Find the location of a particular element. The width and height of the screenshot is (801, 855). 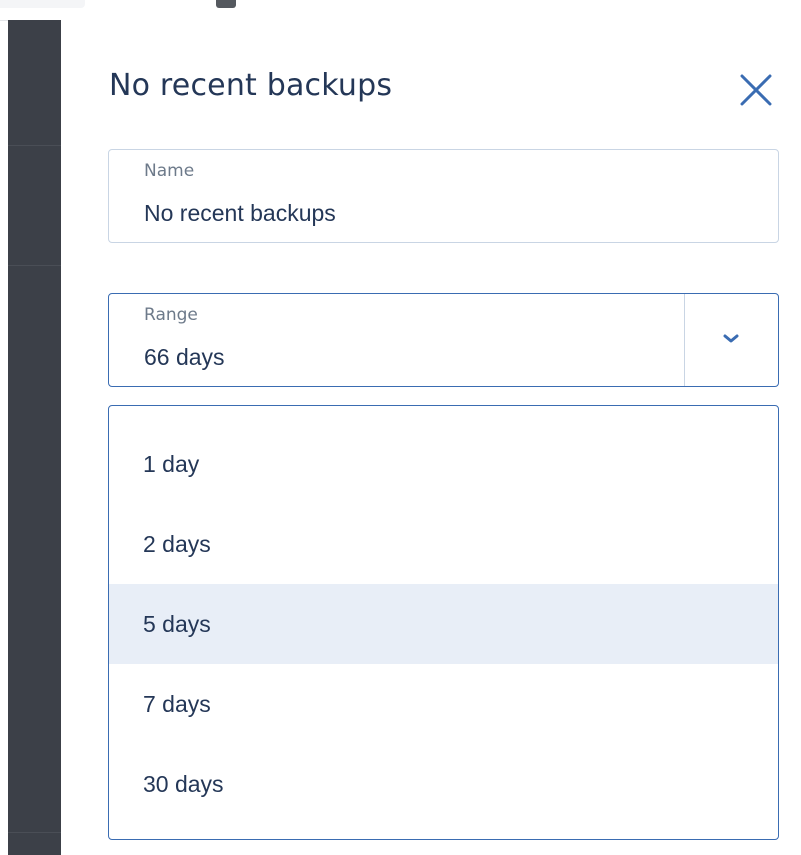

chevron-down-icon is located at coordinates (731, 338).